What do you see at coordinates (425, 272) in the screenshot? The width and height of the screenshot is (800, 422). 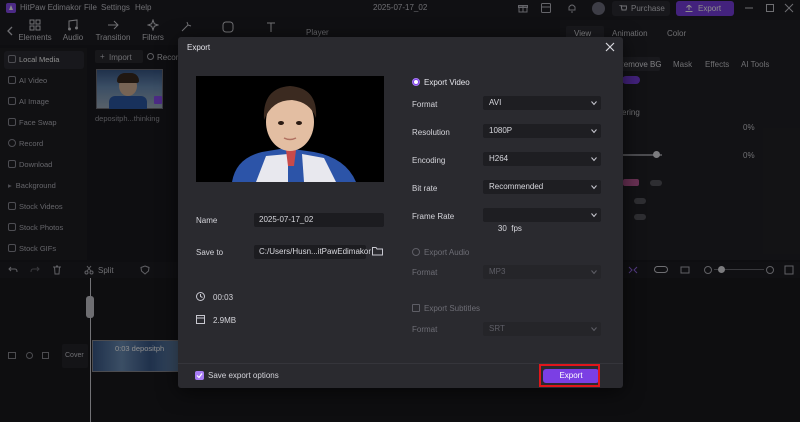 I see `audio-format-label: Format` at bounding box center [425, 272].